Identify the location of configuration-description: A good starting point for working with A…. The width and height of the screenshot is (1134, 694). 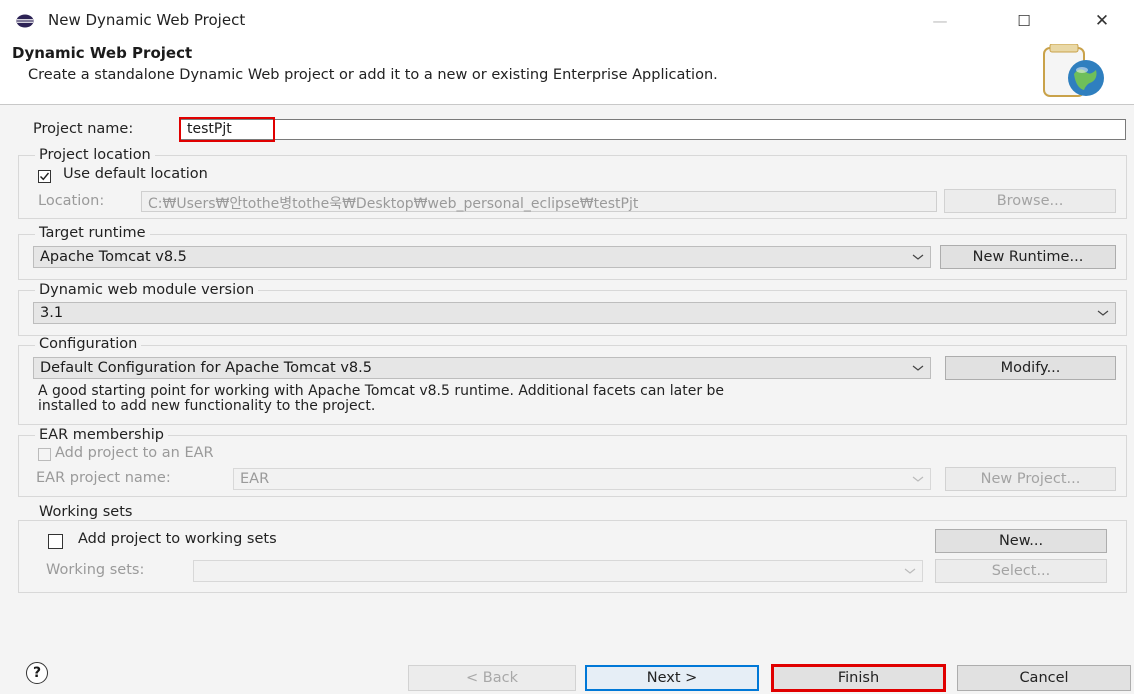
(381, 398).